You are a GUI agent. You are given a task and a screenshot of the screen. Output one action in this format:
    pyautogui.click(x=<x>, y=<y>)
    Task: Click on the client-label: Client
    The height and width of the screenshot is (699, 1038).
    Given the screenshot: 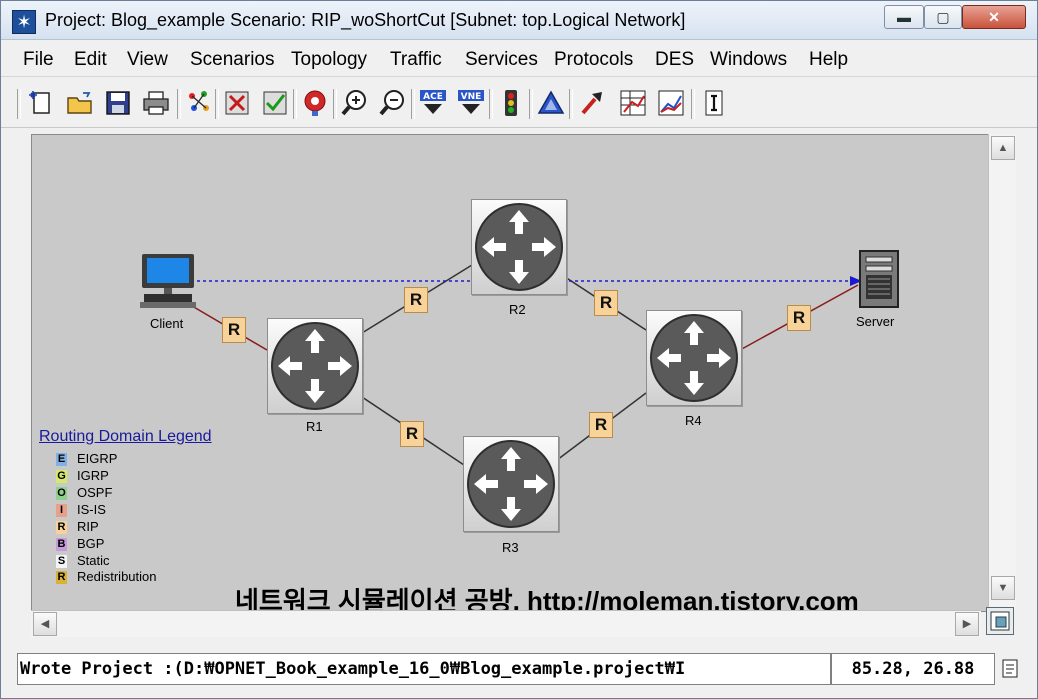 What is the action you would take?
    pyautogui.click(x=167, y=323)
    